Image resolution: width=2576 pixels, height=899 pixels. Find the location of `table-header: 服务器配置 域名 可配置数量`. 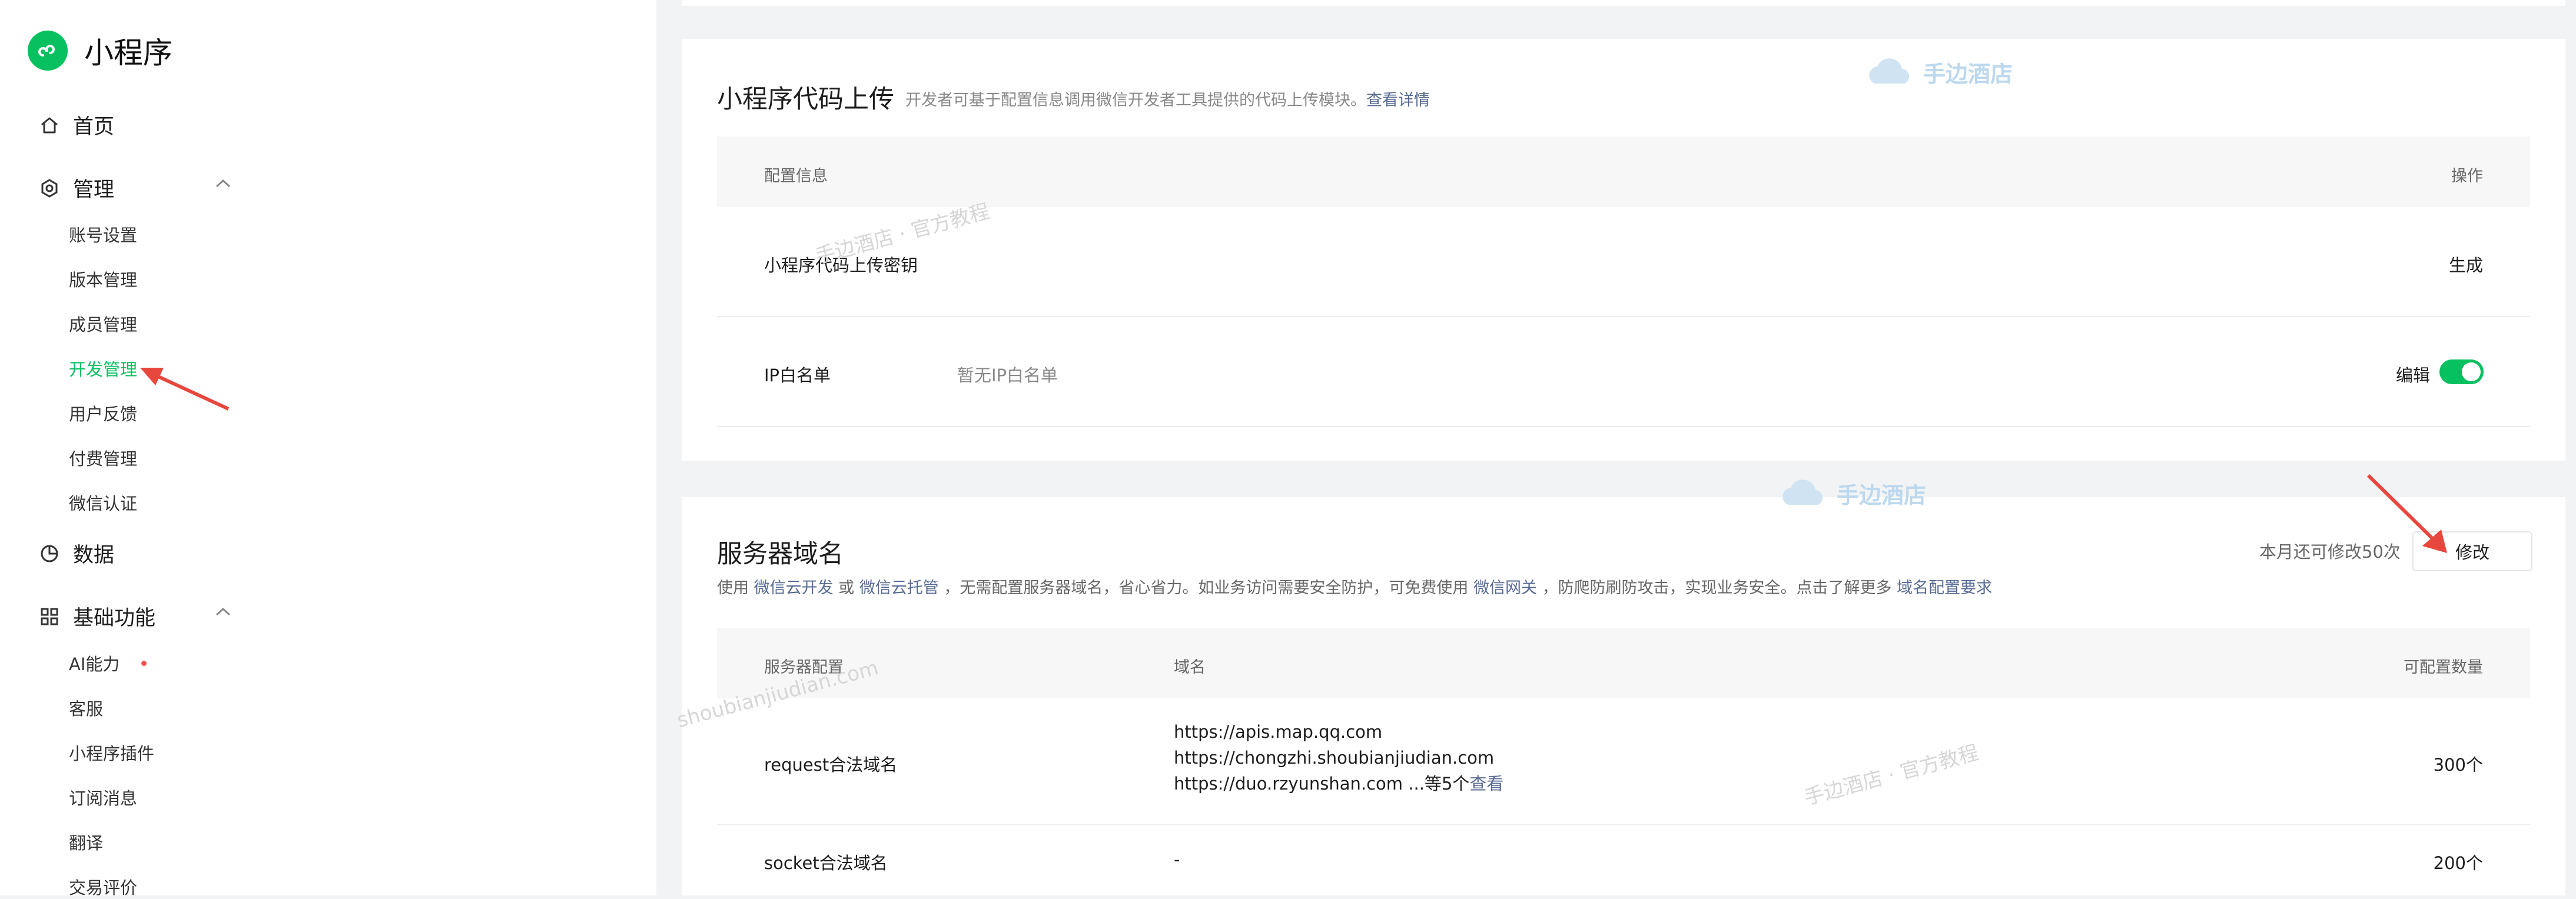

table-header: 服务器配置 域名 可配置数量 is located at coordinates (1623, 663).